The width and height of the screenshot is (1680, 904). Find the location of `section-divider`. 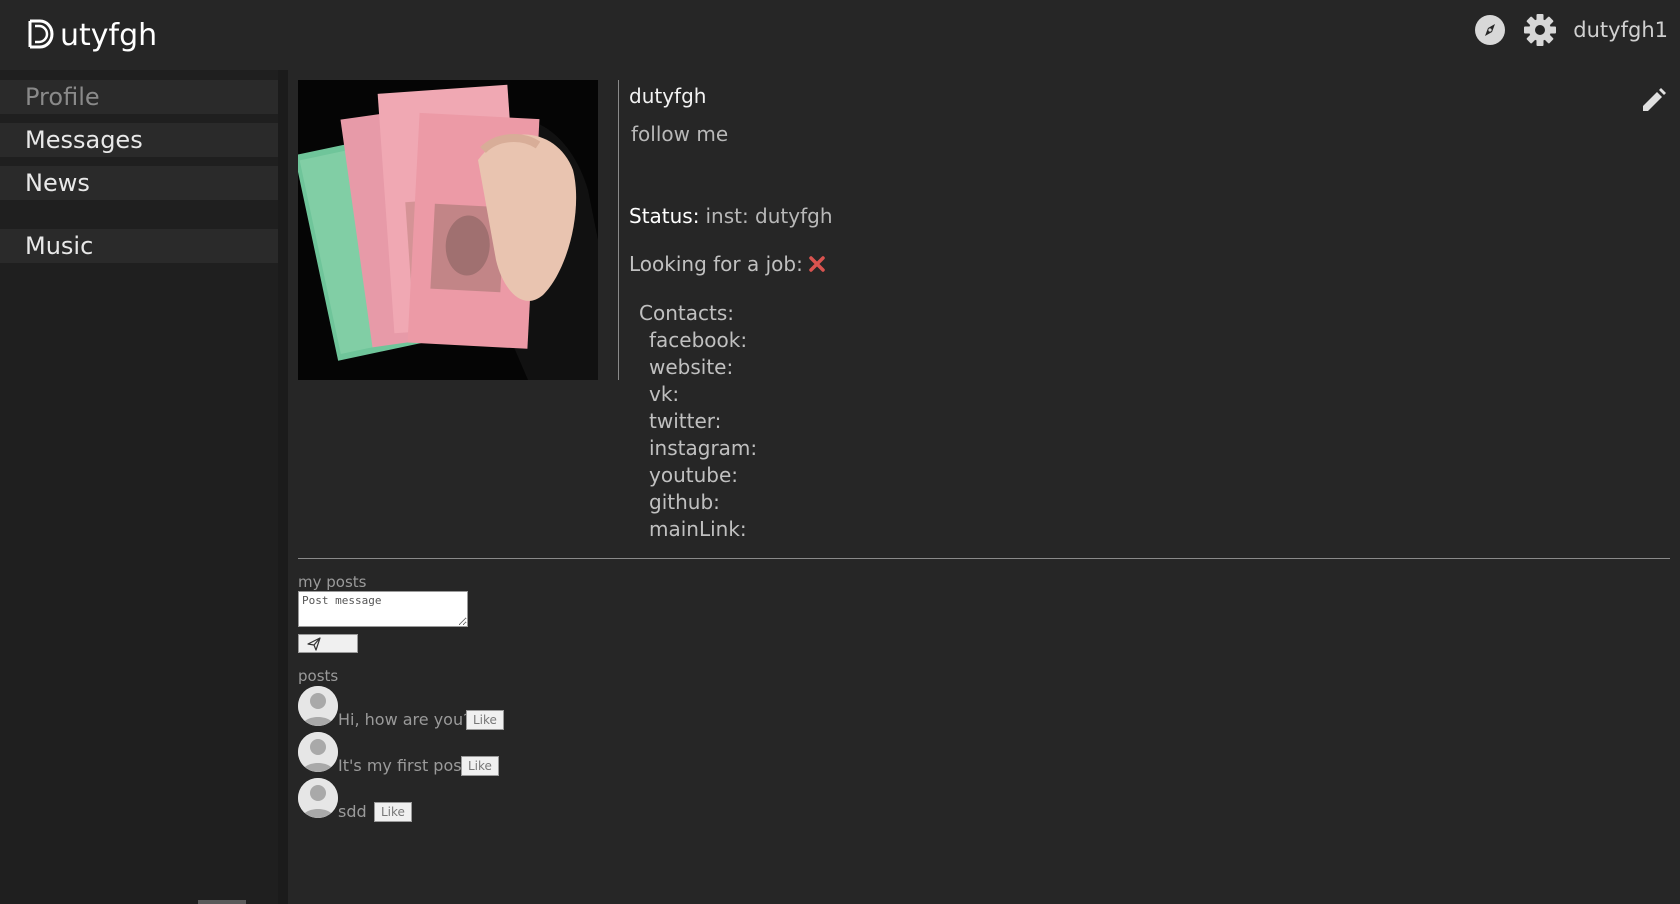

section-divider is located at coordinates (984, 558).